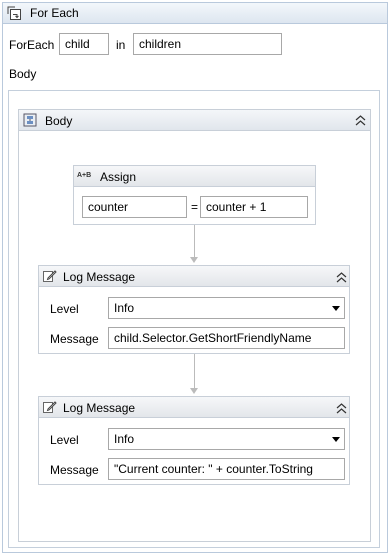 This screenshot has width=390, height=555. I want to click on foreach-label: ForEach, so click(32, 45).